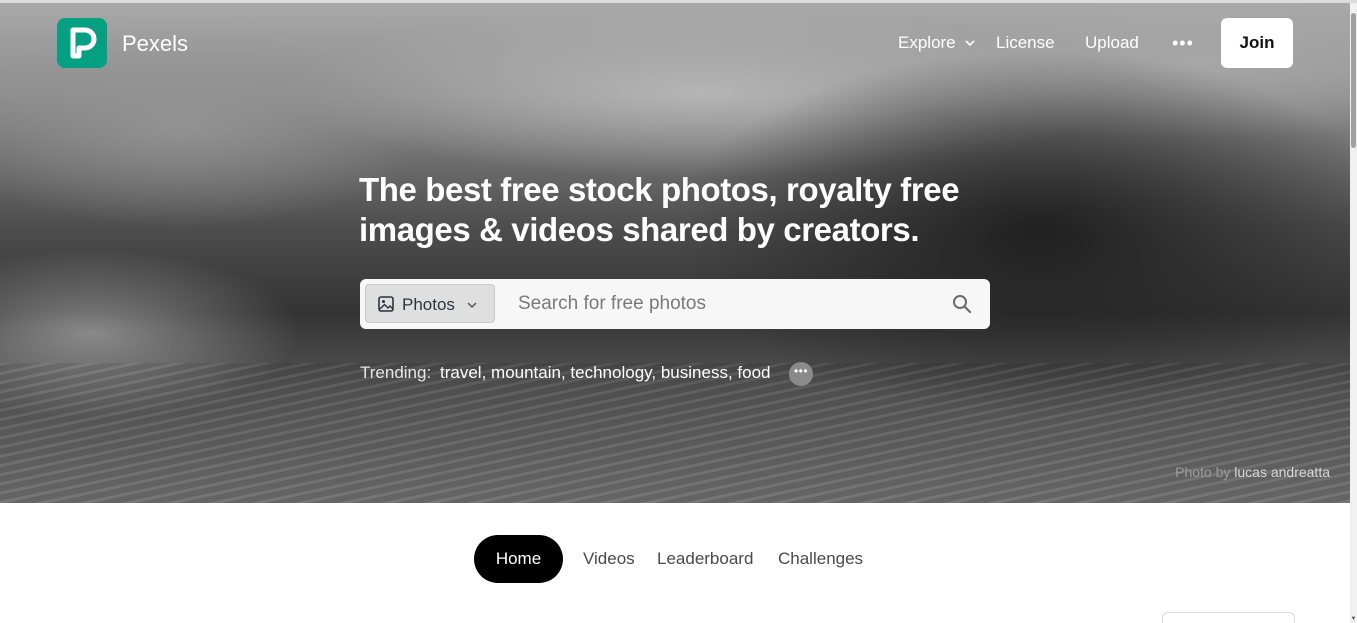 The image size is (1357, 623). I want to click on brand-name: Pexels, so click(155, 44).